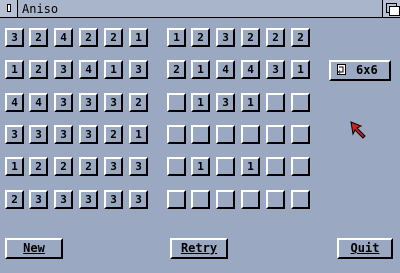 This screenshot has width=400, height=273. I want to click on size-button: 6x6, so click(360, 70).